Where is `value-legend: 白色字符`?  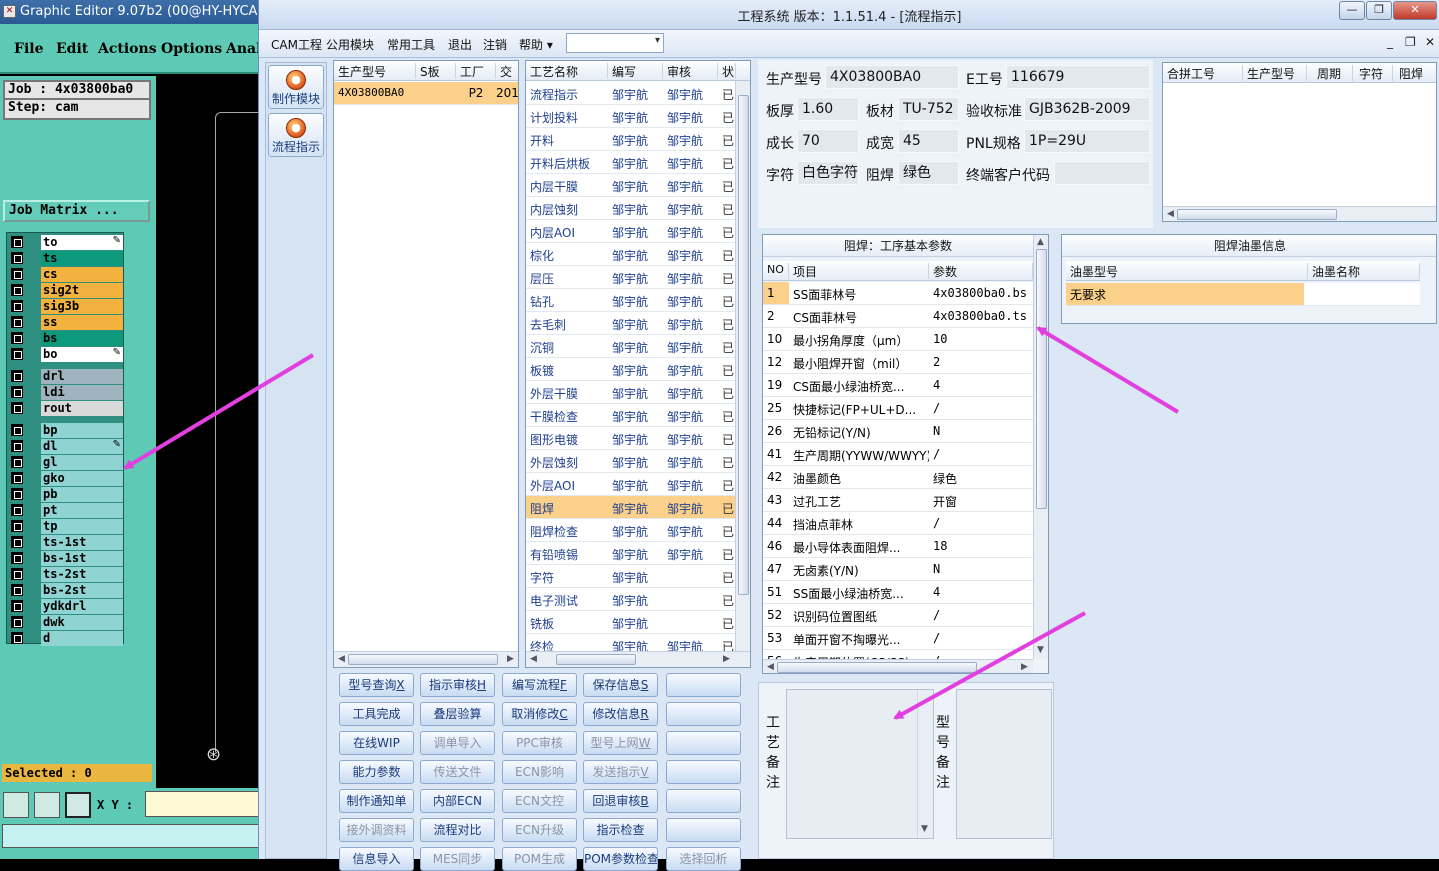
value-legend: 白色字符 is located at coordinates (828, 173).